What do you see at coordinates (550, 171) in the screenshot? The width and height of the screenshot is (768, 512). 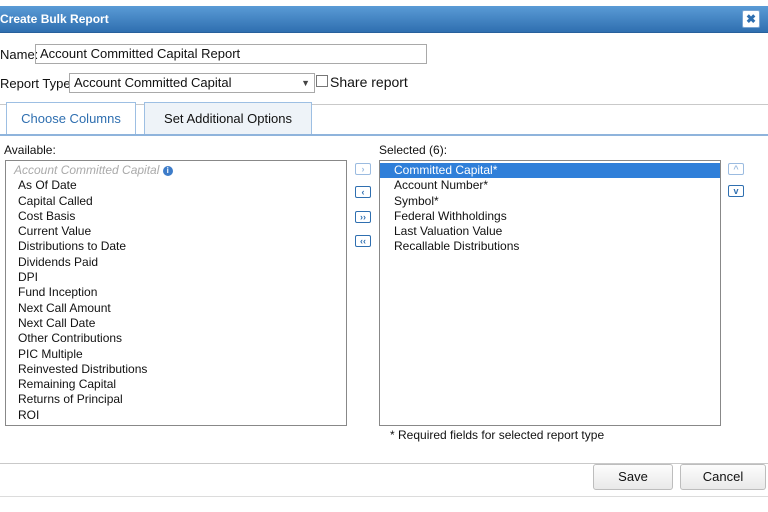 I see `list-item: Committed Capital*` at bounding box center [550, 171].